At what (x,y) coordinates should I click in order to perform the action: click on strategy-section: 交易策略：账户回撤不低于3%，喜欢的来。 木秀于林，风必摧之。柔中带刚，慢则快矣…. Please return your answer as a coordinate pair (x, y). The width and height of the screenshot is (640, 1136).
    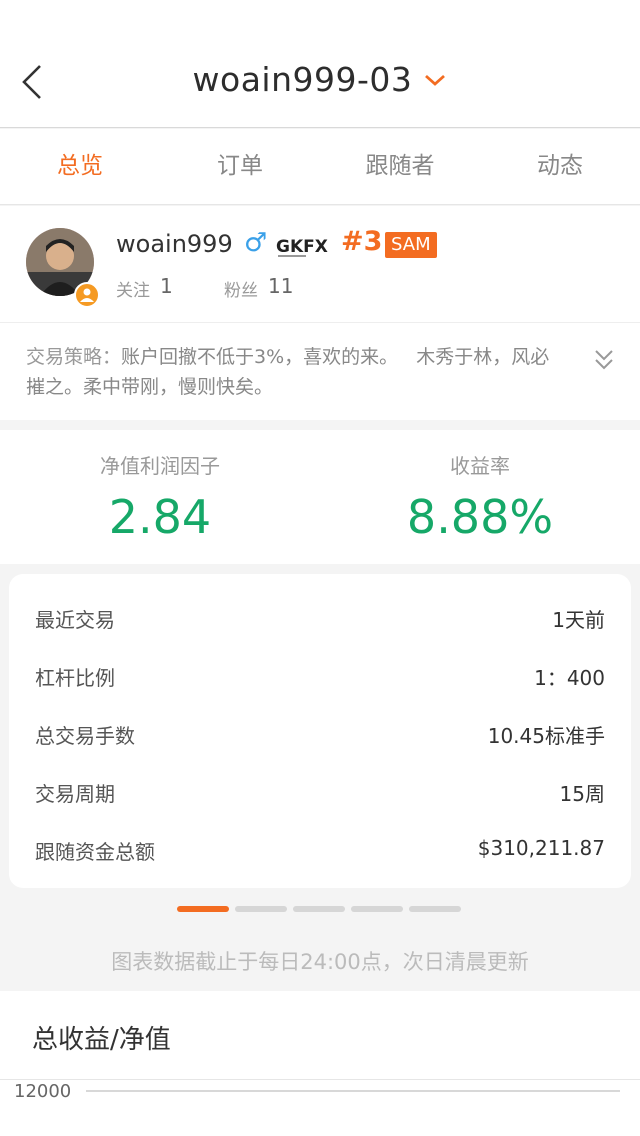
    Looking at the image, I should click on (320, 371).